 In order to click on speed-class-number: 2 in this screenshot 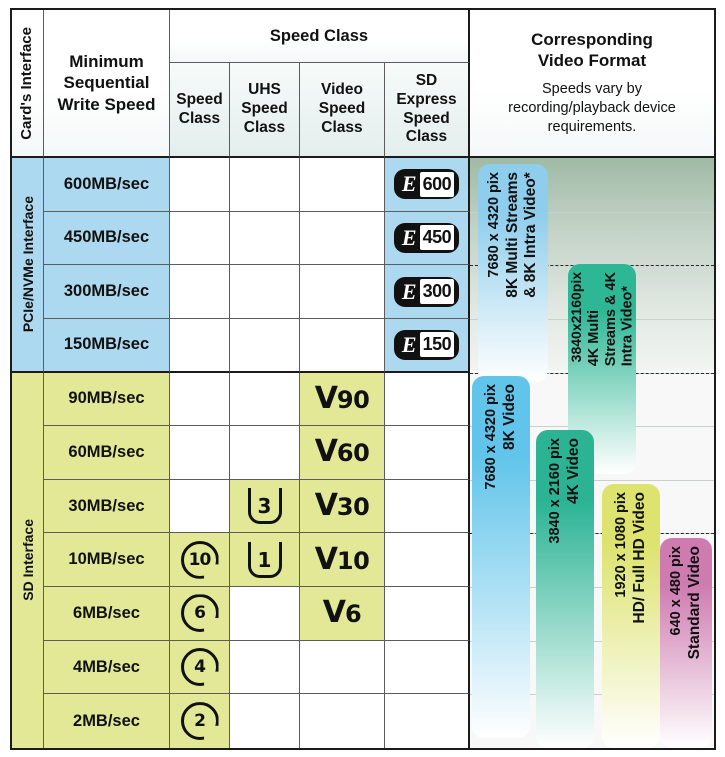, I will do `click(200, 721)`.